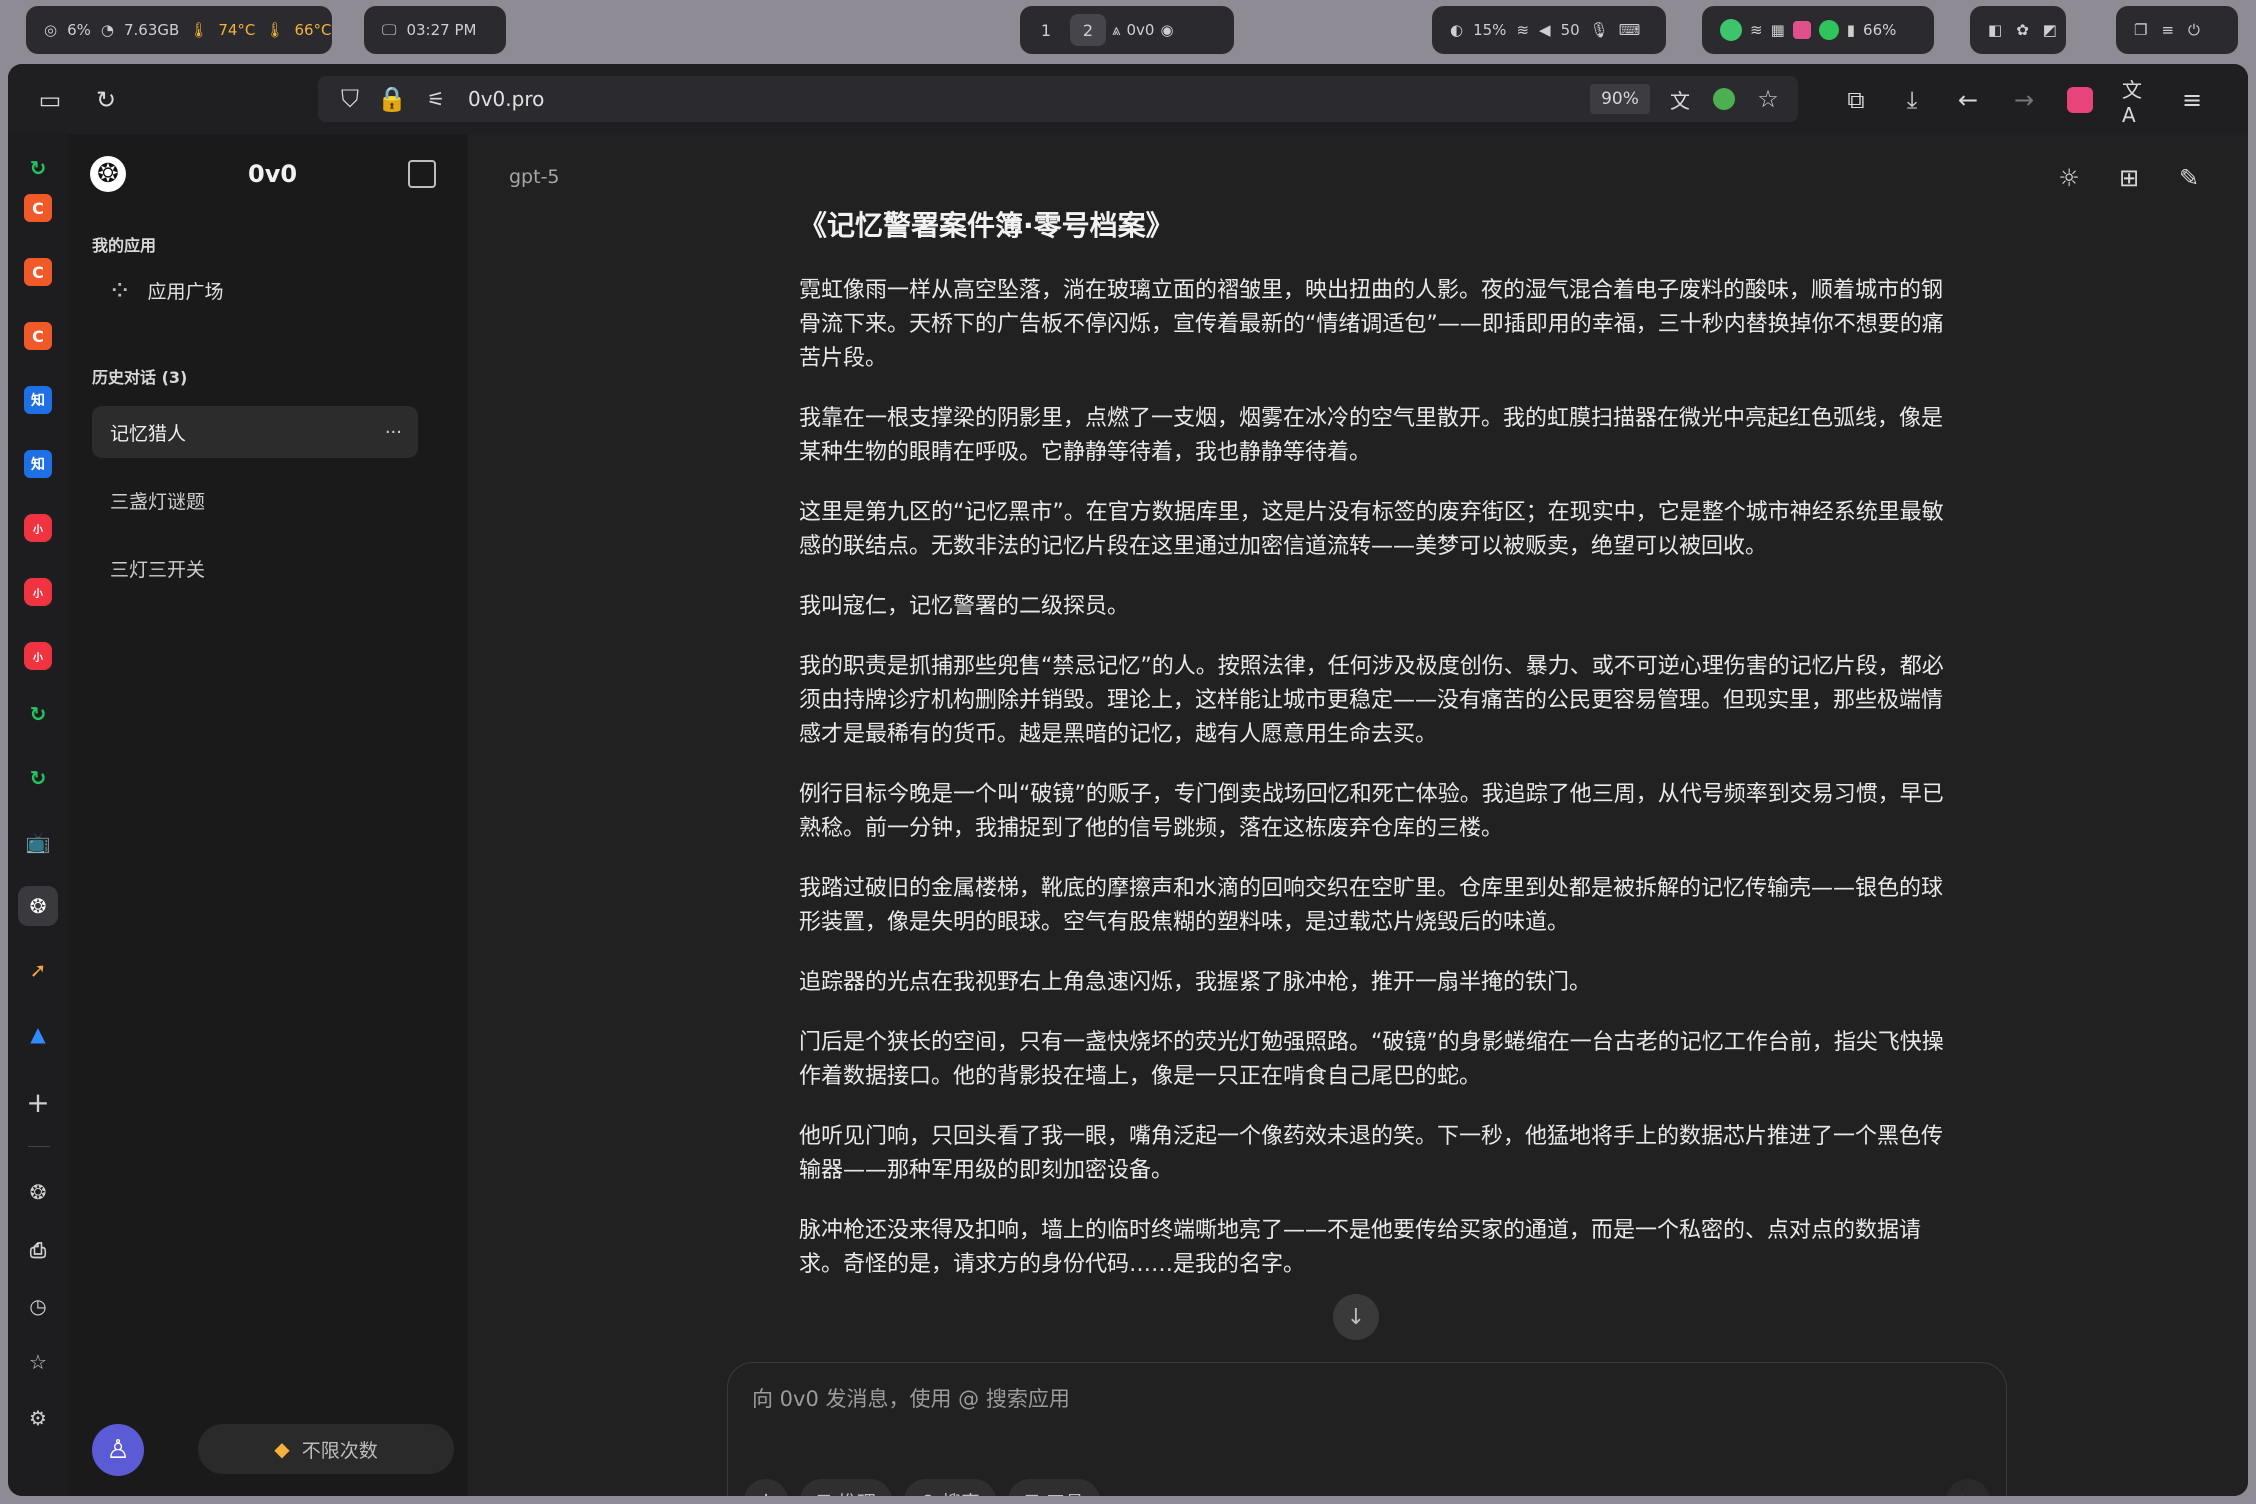 This screenshot has width=2256, height=1504. I want to click on download-icon: ⤓, so click(1912, 100).